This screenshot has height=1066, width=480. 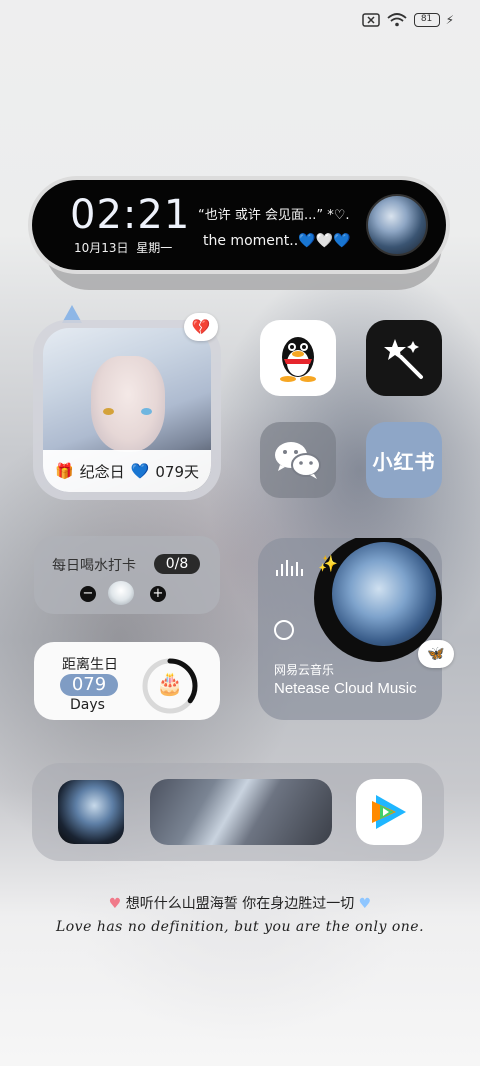 I want to click on birthday-title: 距离生日, so click(x=90, y=665).